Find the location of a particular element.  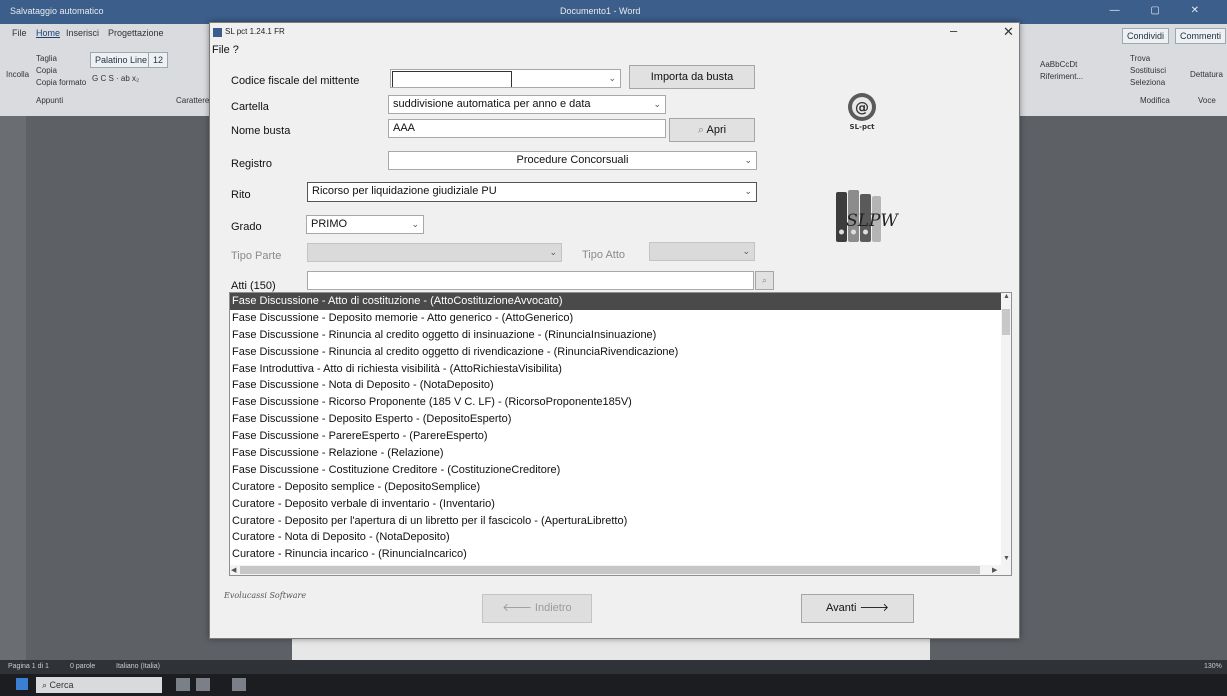

back-button: 🡐 Indietro is located at coordinates (537, 608).